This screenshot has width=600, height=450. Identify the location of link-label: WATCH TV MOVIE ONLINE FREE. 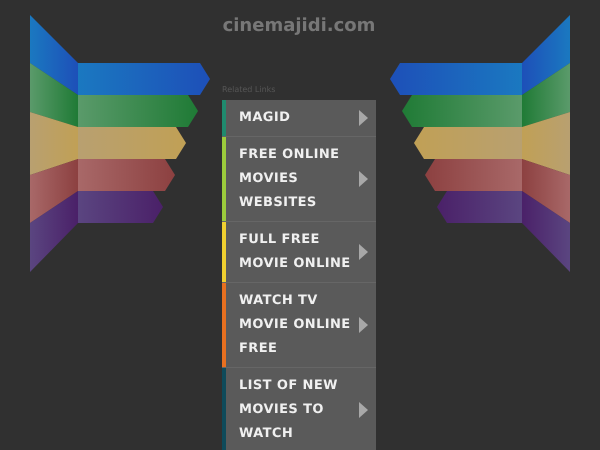
(295, 325).